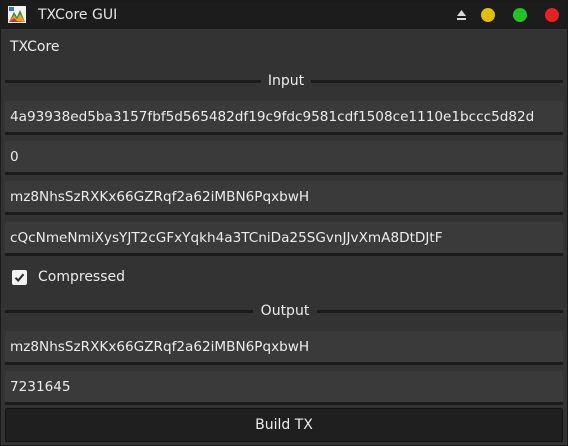 The height and width of the screenshot is (446, 568). I want to click on amount-input, so click(284, 386).